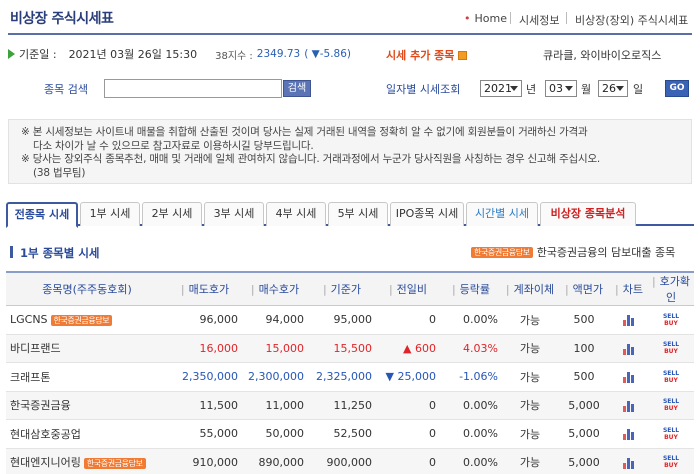 The width and height of the screenshot is (700, 474). I want to click on ask-price: 55,000, so click(205, 434).